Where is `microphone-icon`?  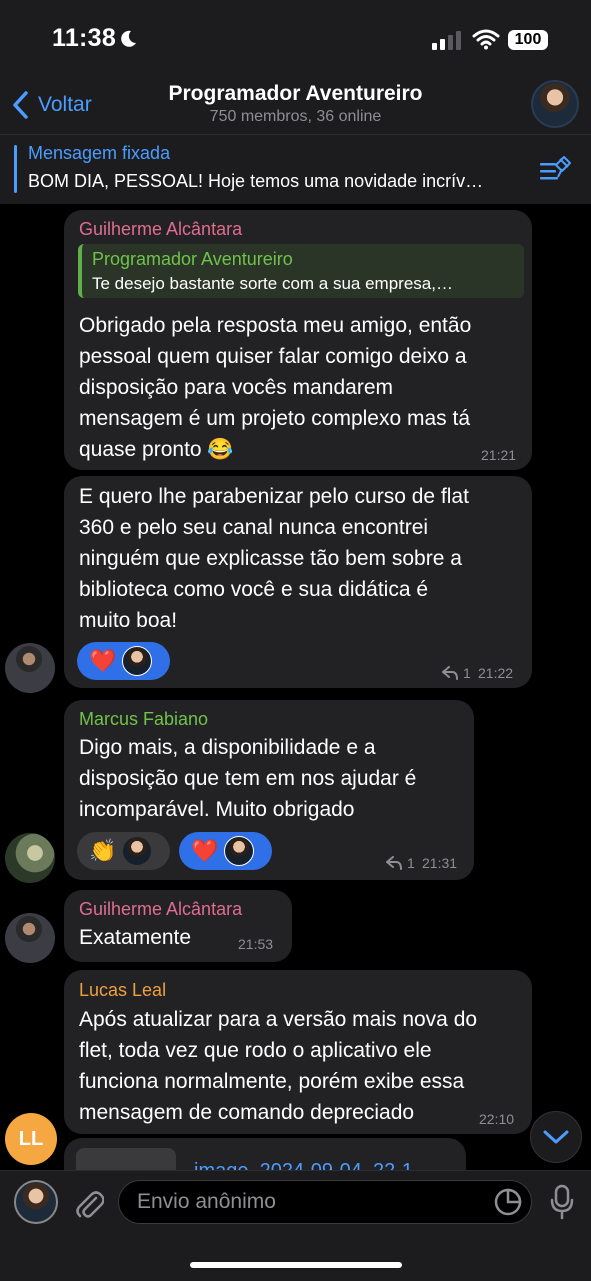
microphone-icon is located at coordinates (562, 1202).